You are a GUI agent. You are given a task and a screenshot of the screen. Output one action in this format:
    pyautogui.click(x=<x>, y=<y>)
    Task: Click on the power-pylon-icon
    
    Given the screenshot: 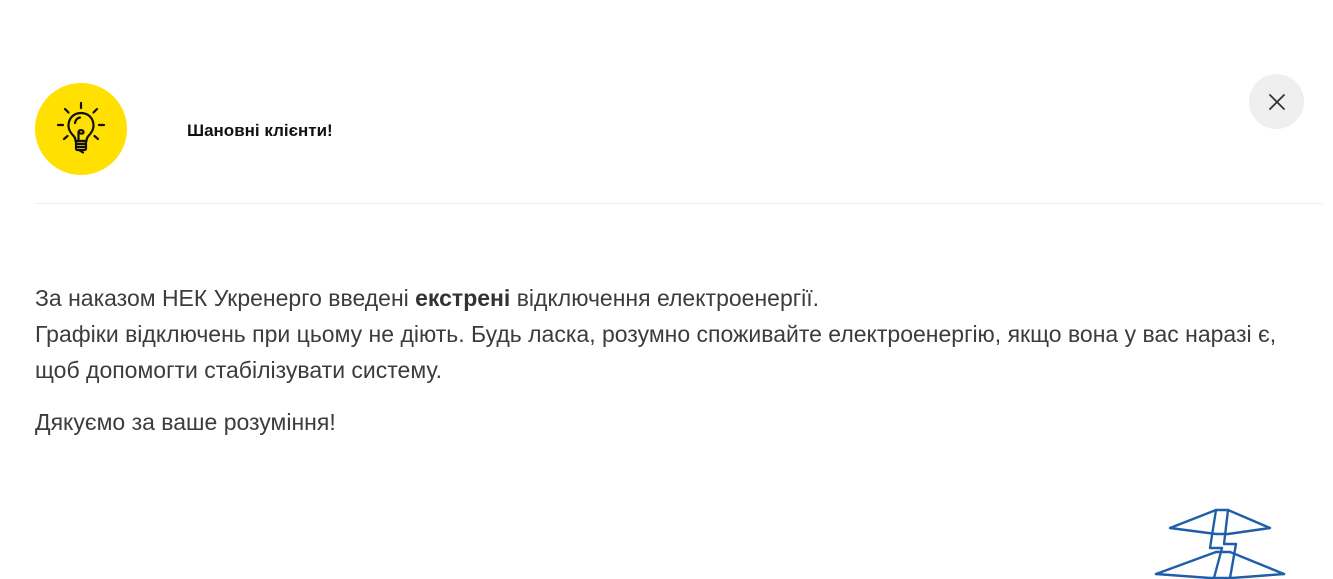 What is the action you would take?
    pyautogui.click(x=1220, y=543)
    